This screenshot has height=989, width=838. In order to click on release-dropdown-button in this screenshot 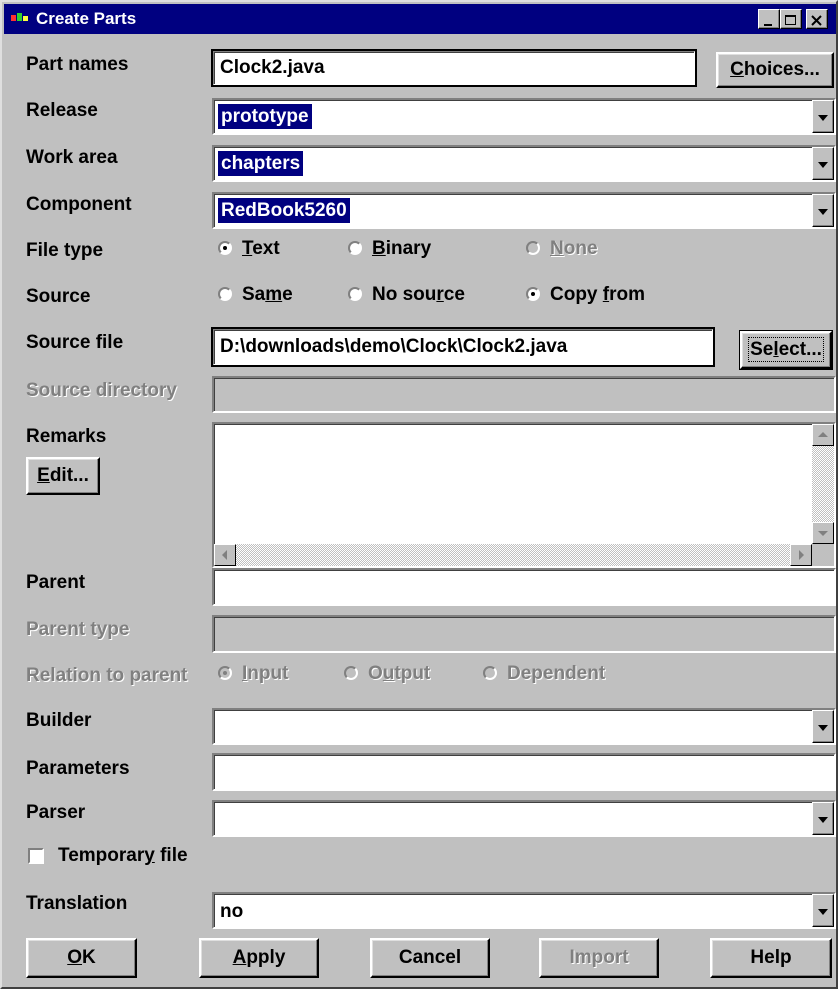, I will do `click(823, 116)`.